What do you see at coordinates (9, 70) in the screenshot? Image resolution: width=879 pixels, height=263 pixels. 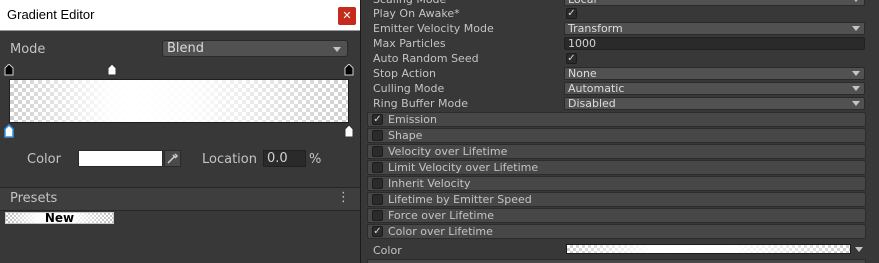 I see `alpha-key-start` at bounding box center [9, 70].